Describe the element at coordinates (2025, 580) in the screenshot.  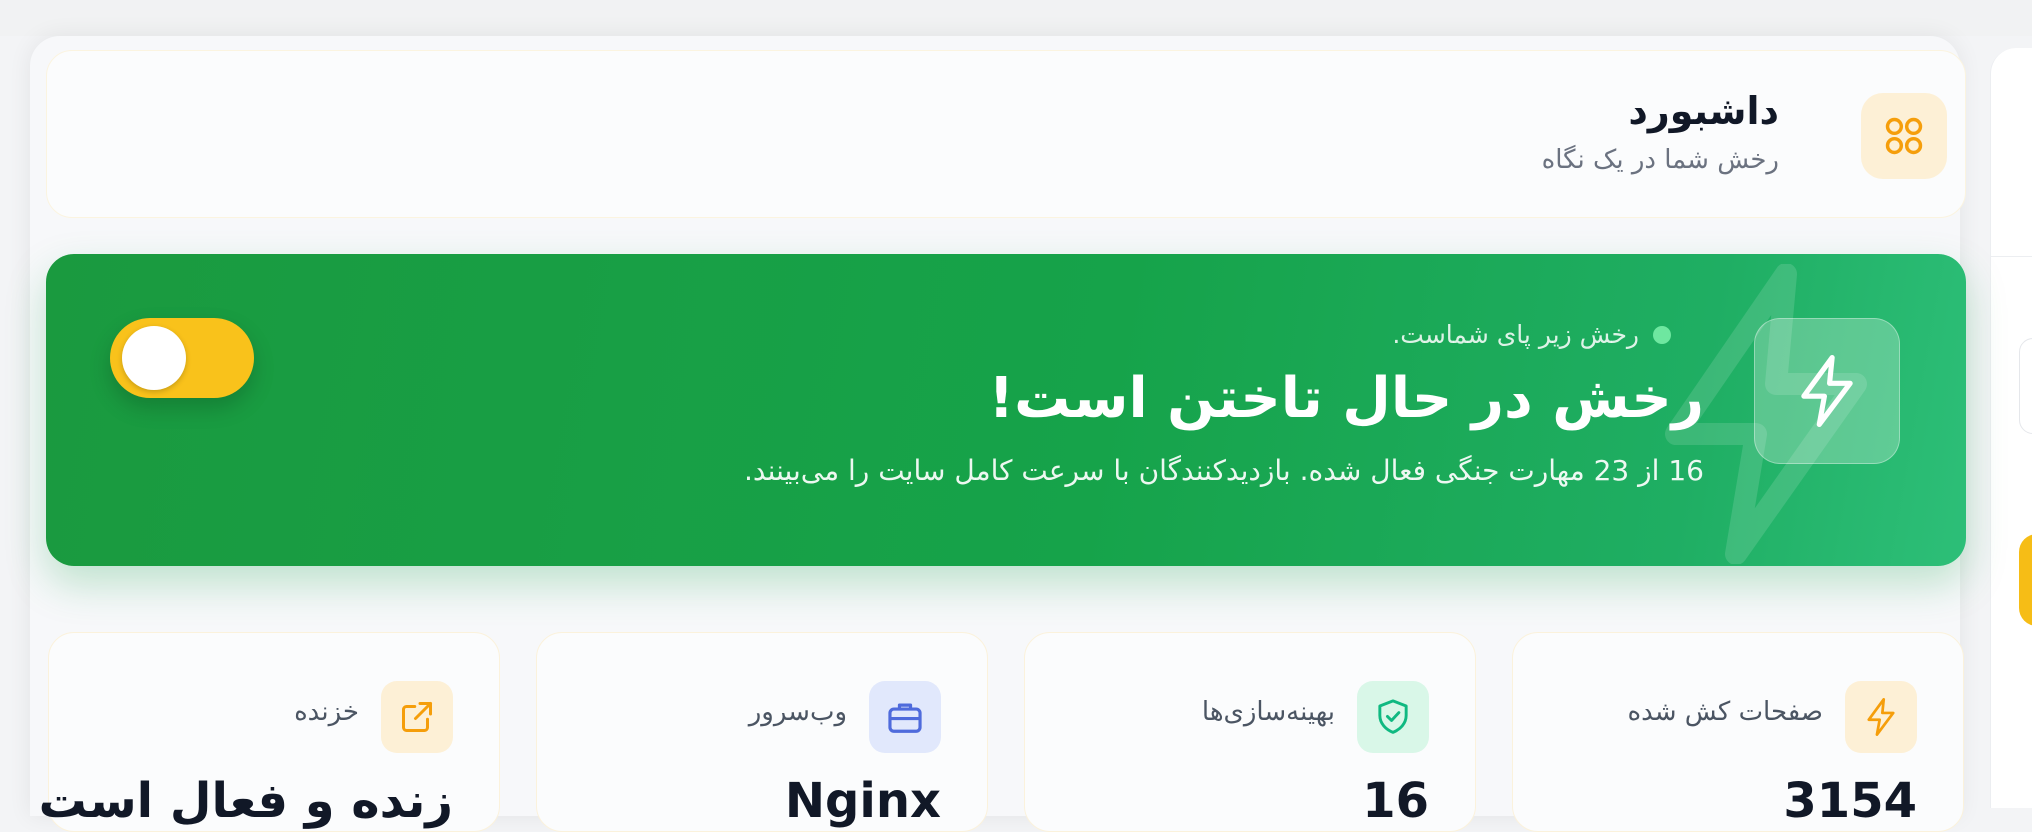
I see `side-panel-button` at that location.